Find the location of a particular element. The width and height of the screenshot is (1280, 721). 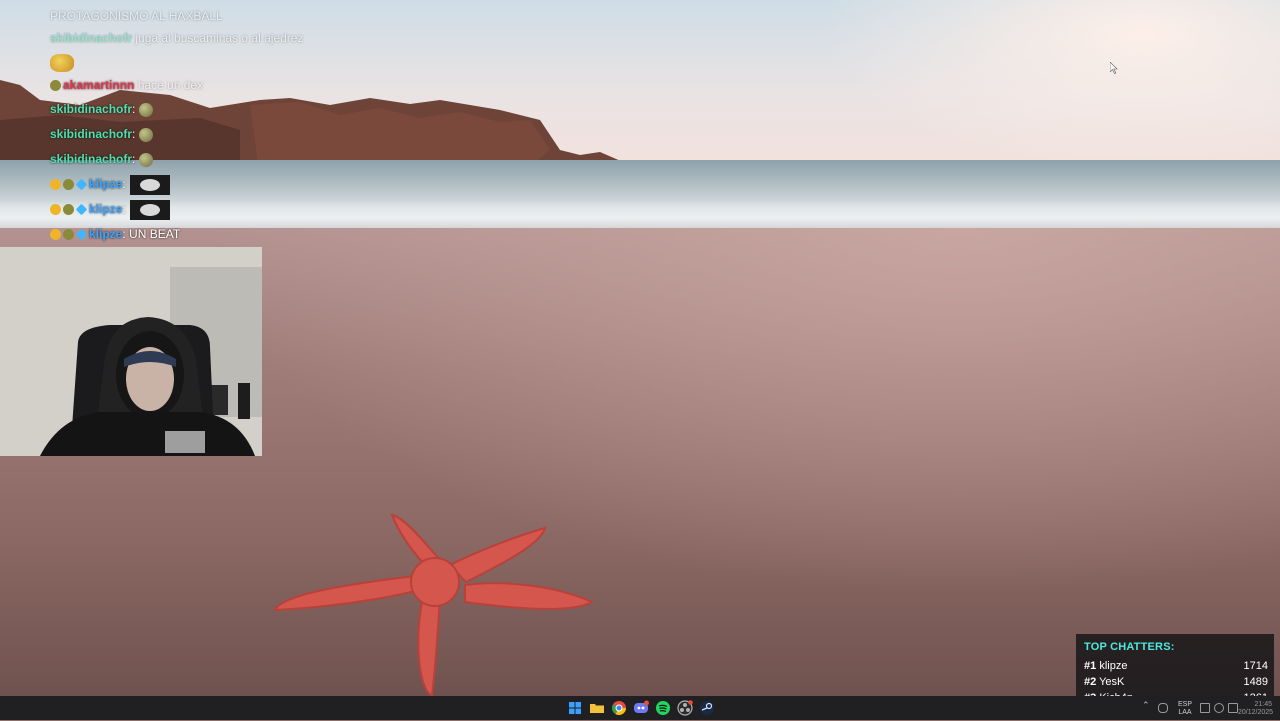

chat-line: akamartinnn hace un dex is located at coordinates (126, 85).